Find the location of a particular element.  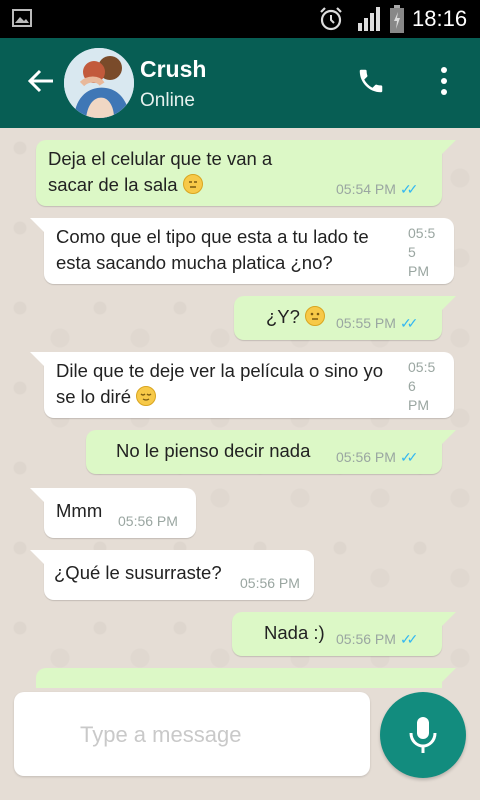

mic-button is located at coordinates (423, 735).